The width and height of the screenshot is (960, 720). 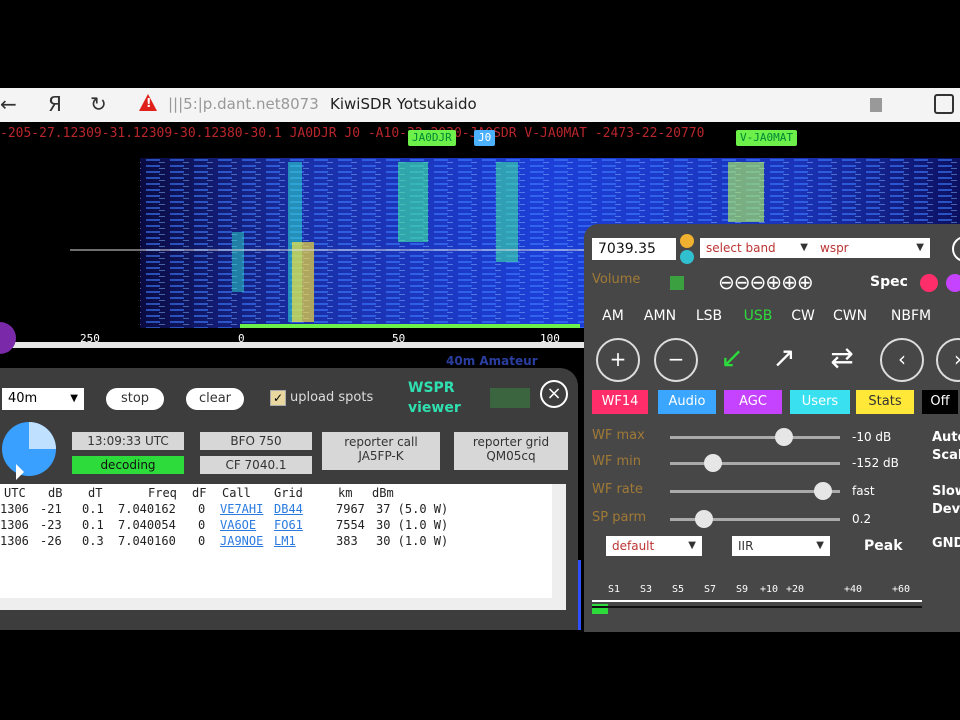 What do you see at coordinates (769, 589) in the screenshot?
I see `s-tick: +10` at bounding box center [769, 589].